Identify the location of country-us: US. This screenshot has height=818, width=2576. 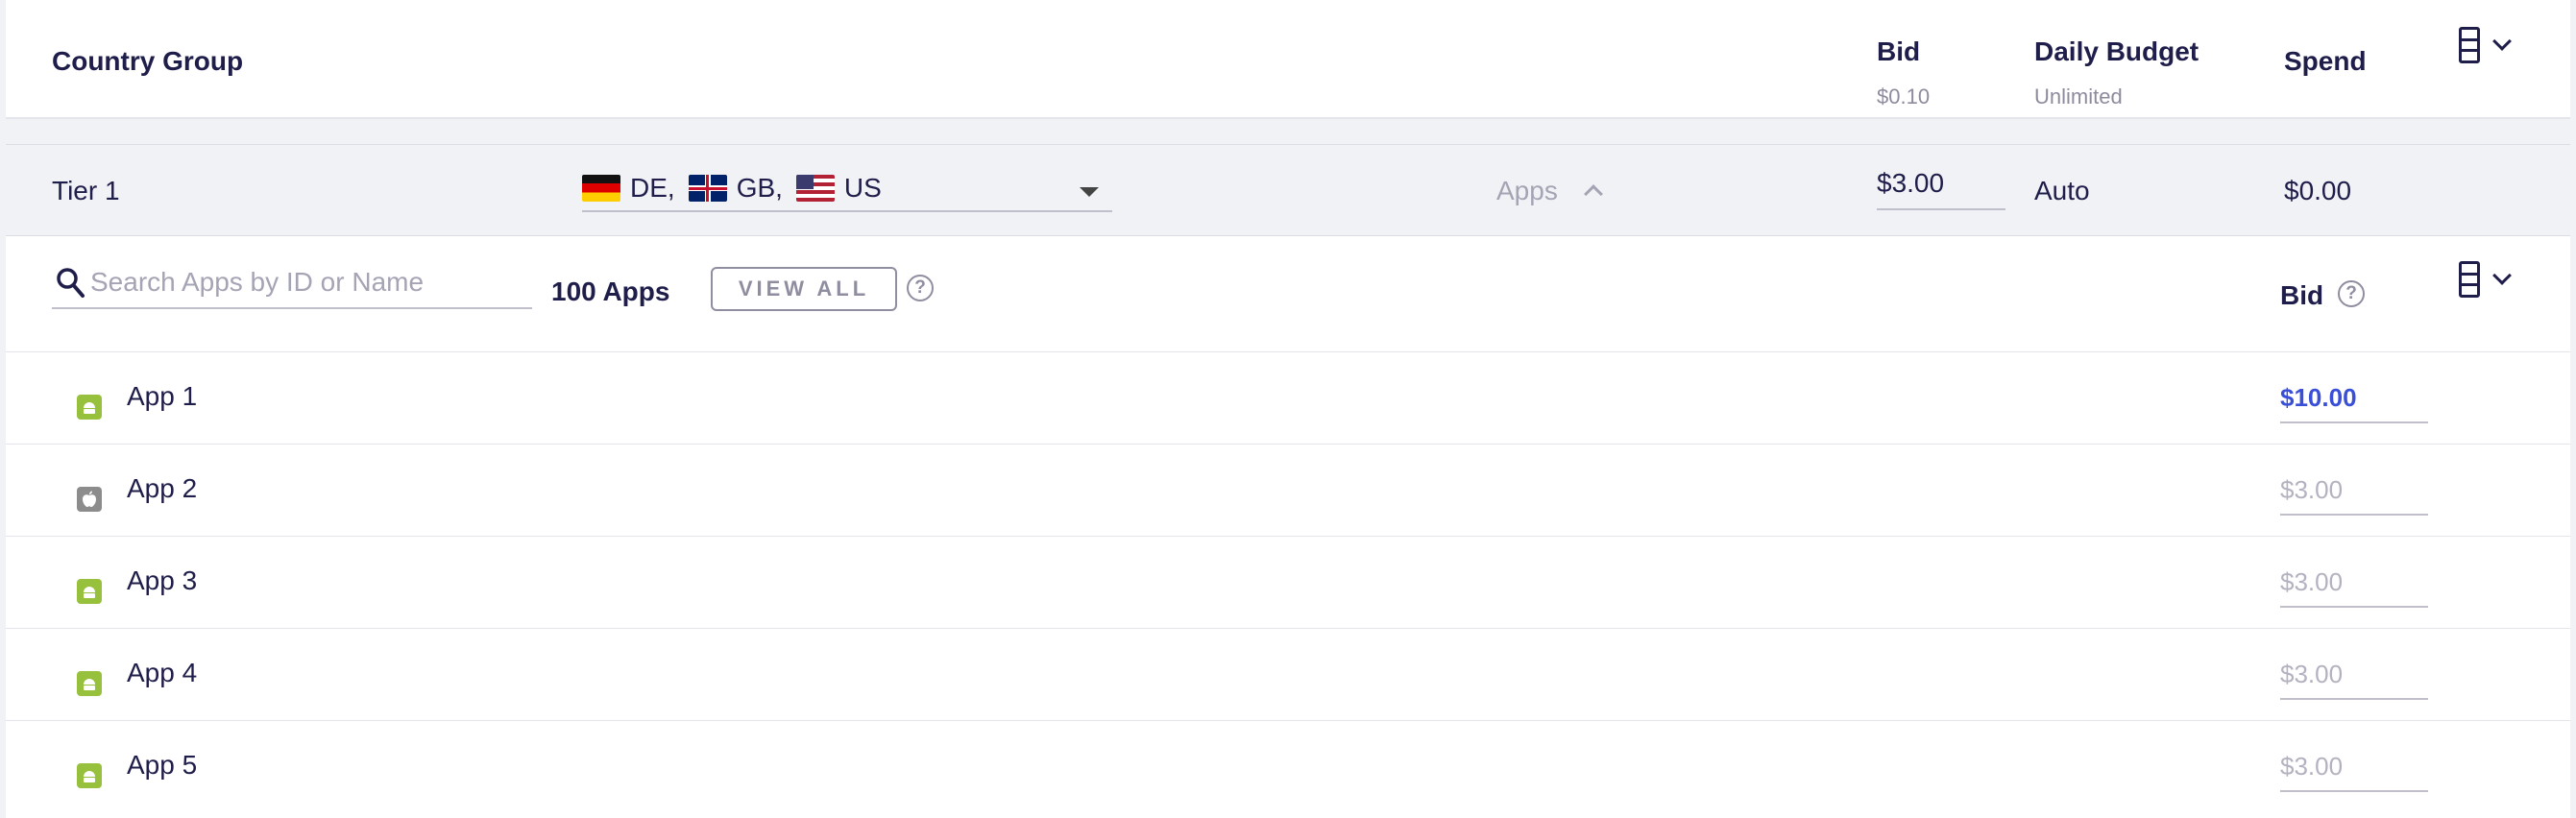
(839, 188).